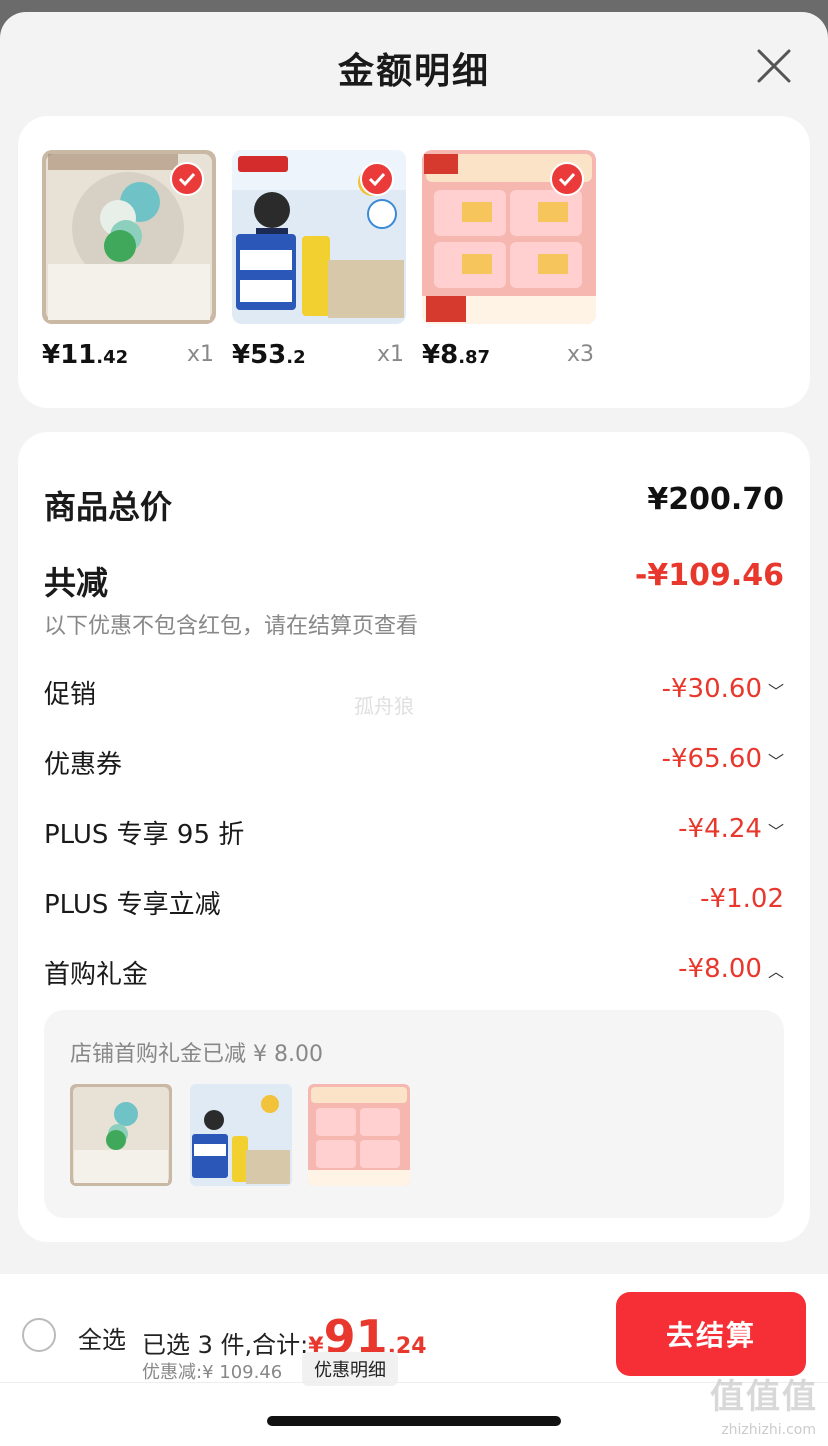 The image size is (828, 1446). What do you see at coordinates (709, 575) in the screenshot?
I see `total-reduce-value: -¥109.46` at bounding box center [709, 575].